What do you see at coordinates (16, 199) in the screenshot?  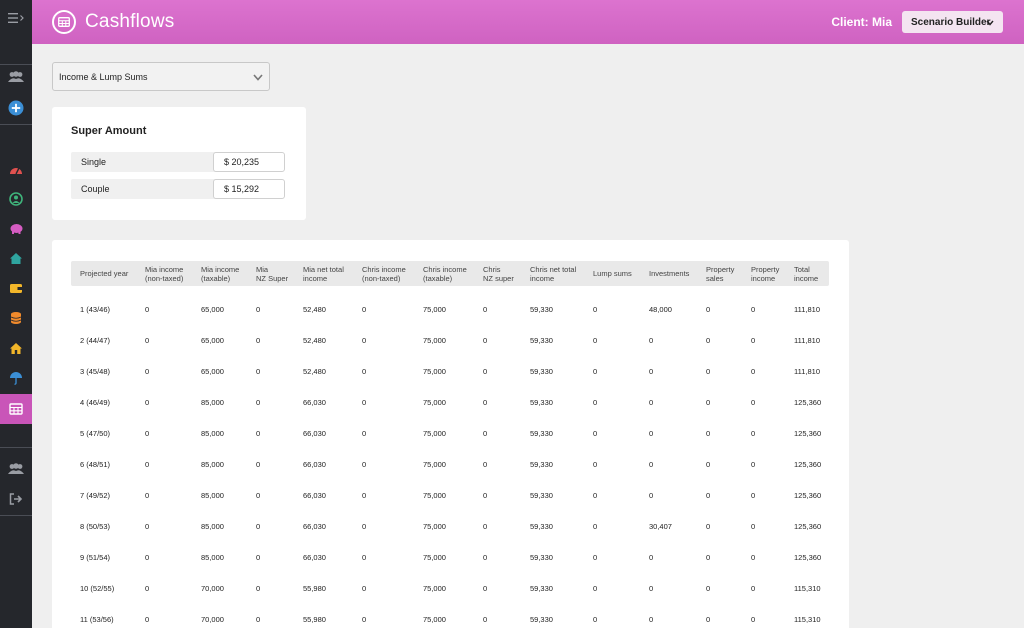 I see `user-circle-icon` at bounding box center [16, 199].